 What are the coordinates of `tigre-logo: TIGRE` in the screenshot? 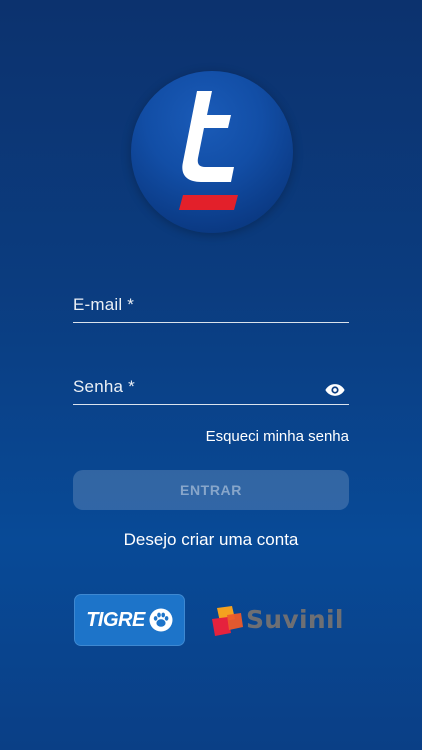 It's located at (129, 620).